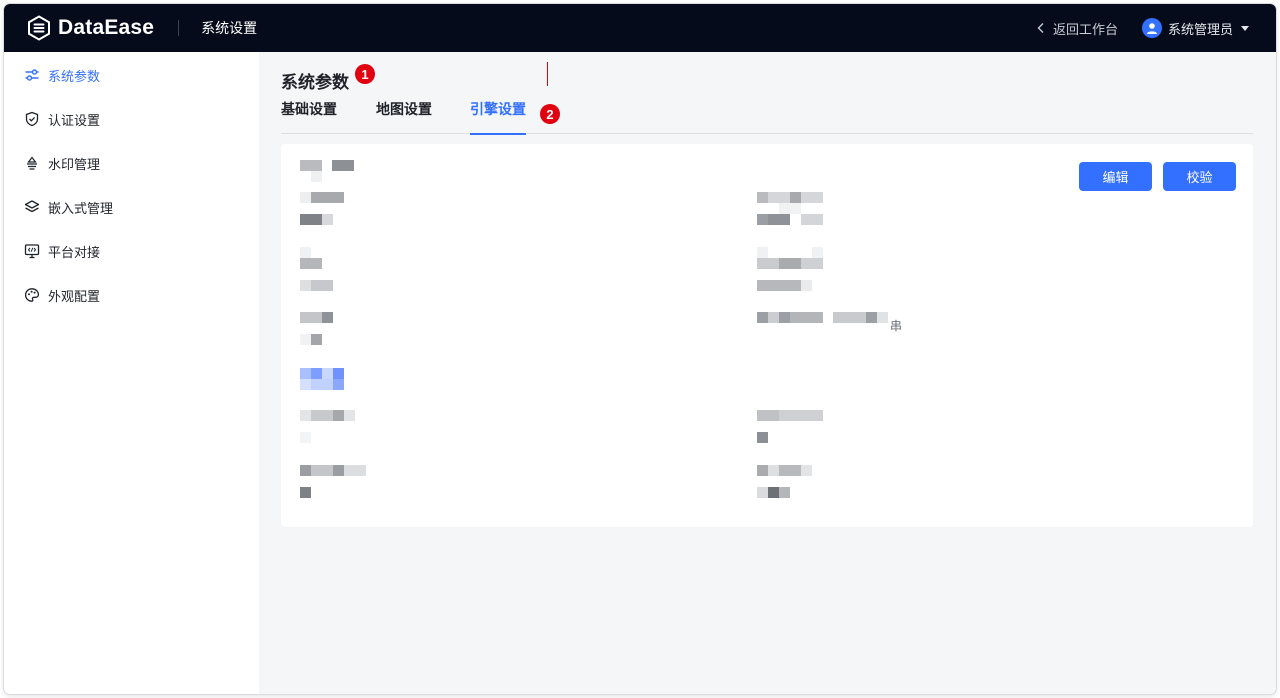 Image resolution: width=1280 pixels, height=698 pixels. I want to click on sidebar-item-appearance: 外观配置, so click(62, 295).